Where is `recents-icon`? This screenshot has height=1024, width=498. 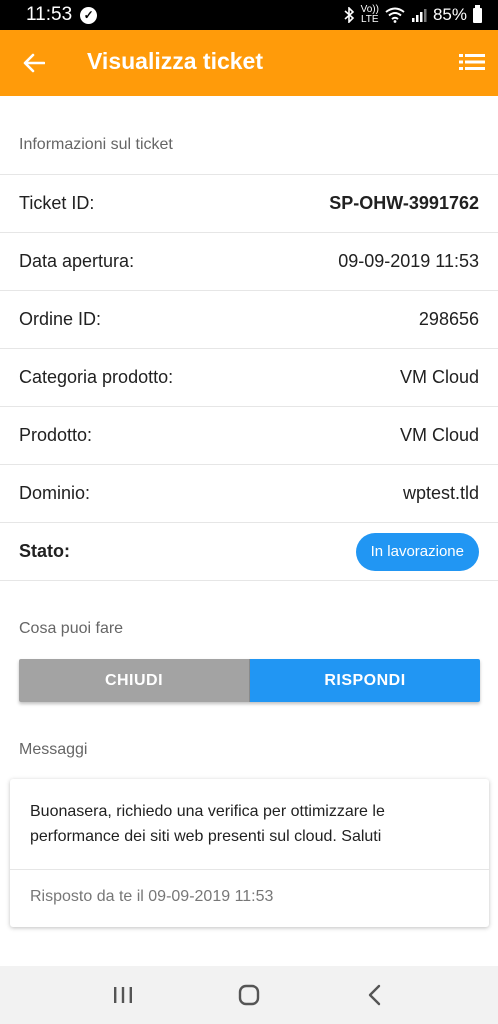
recents-icon is located at coordinates (123, 995).